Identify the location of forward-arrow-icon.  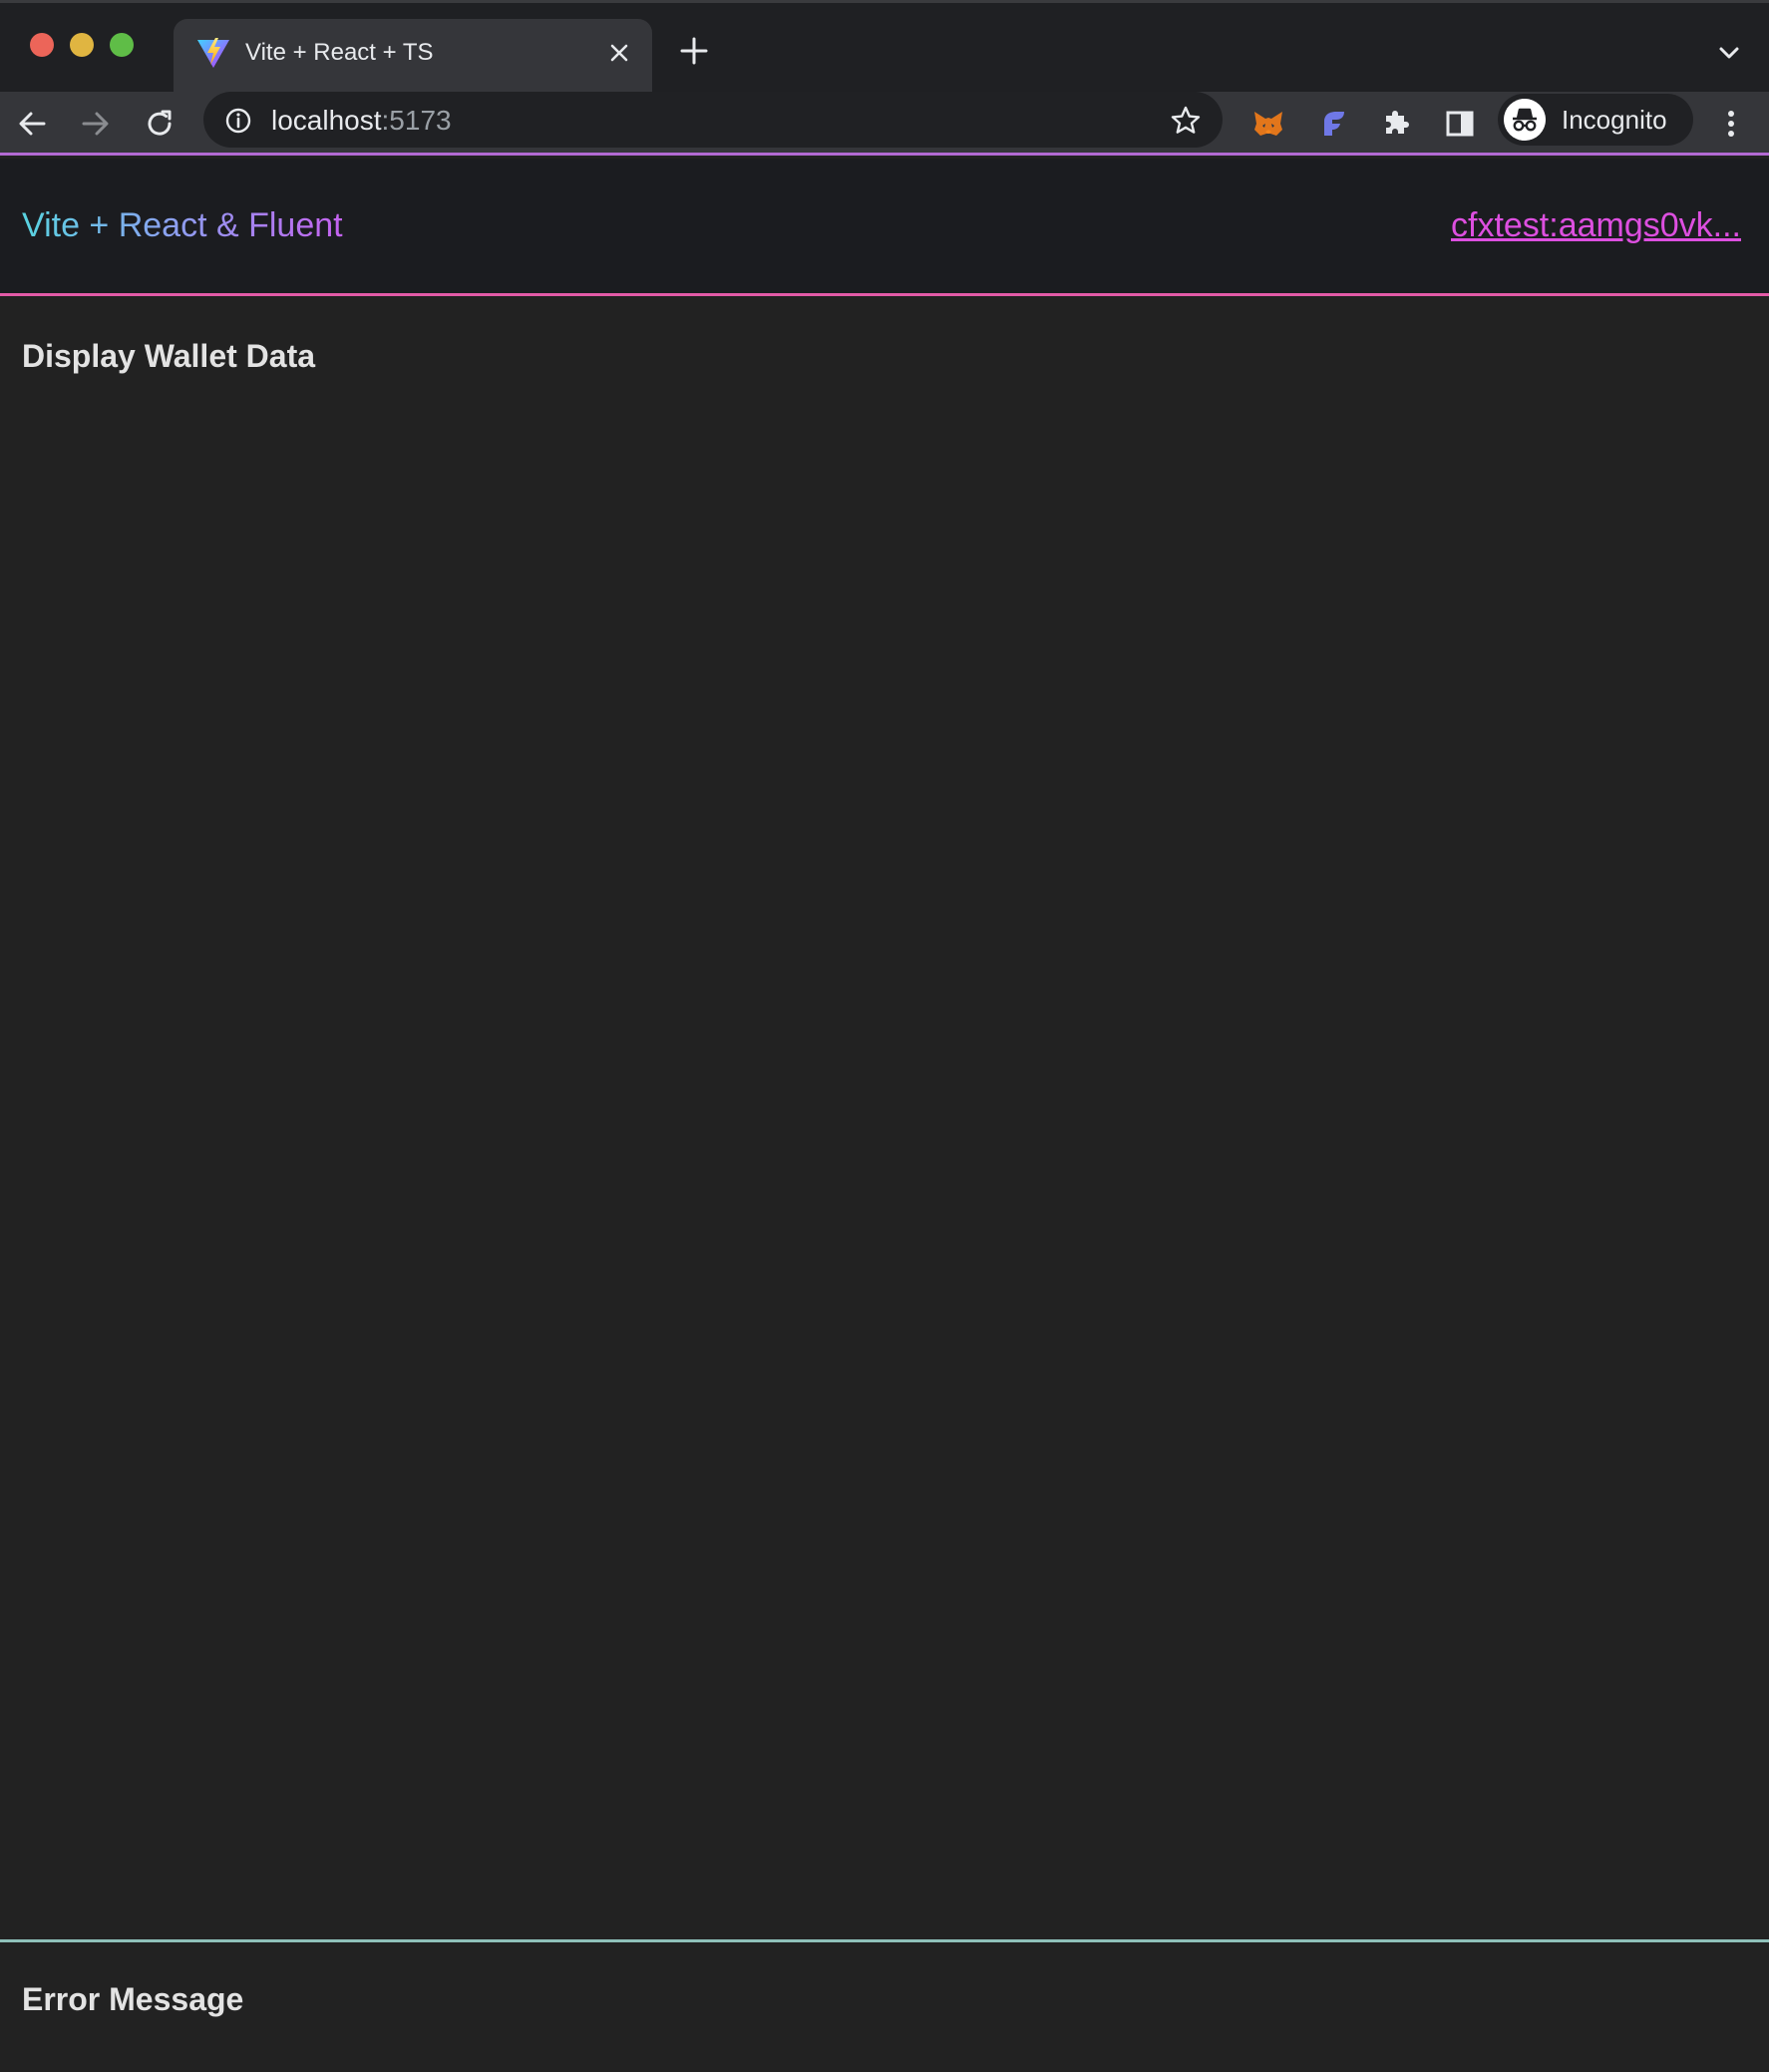
(96, 124).